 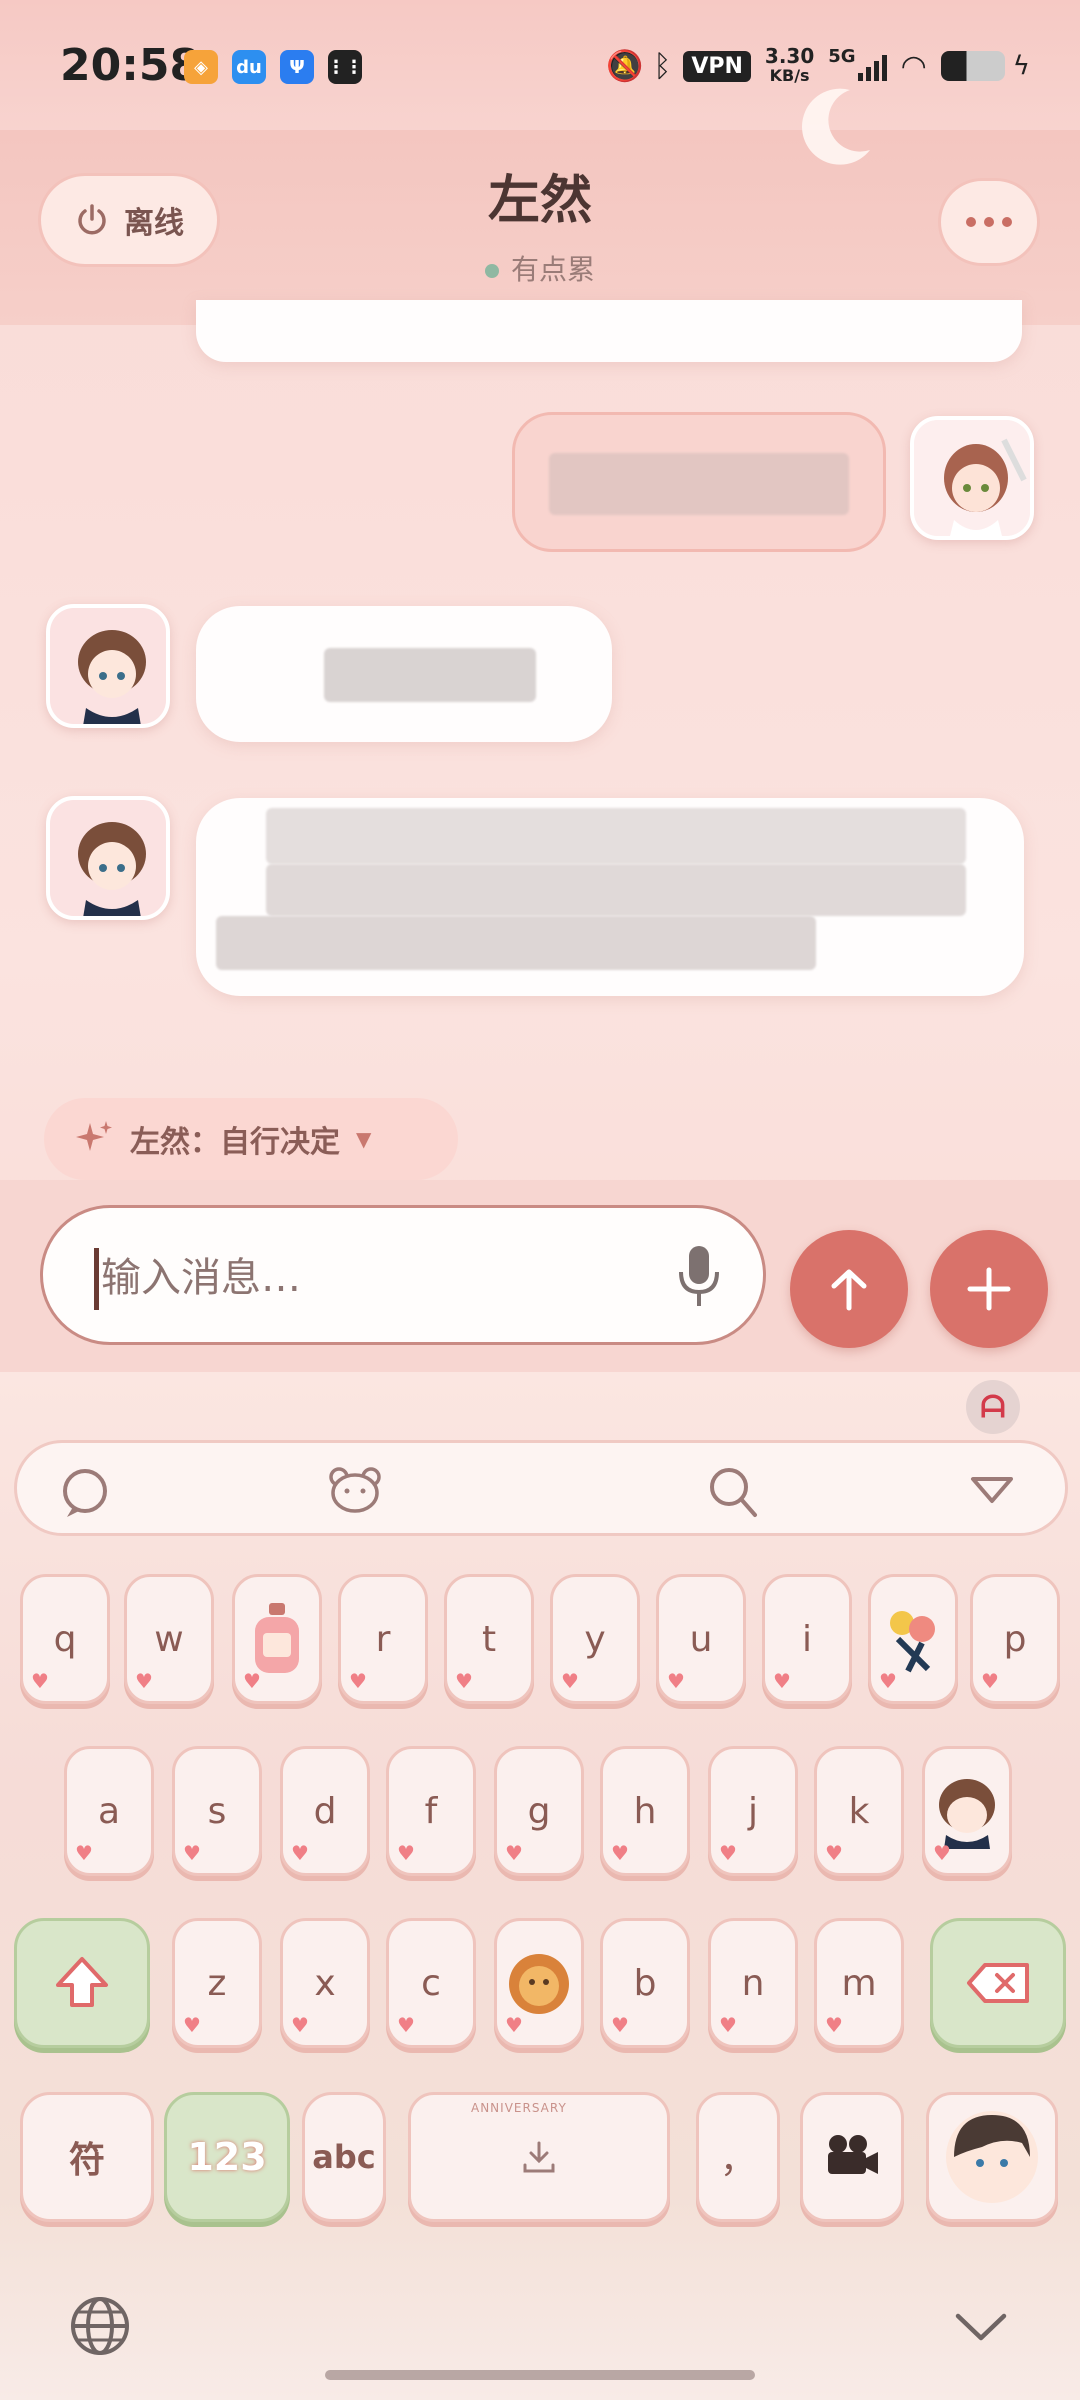 I want to click on keyboard-toolbar, so click(x=541, y=1488).